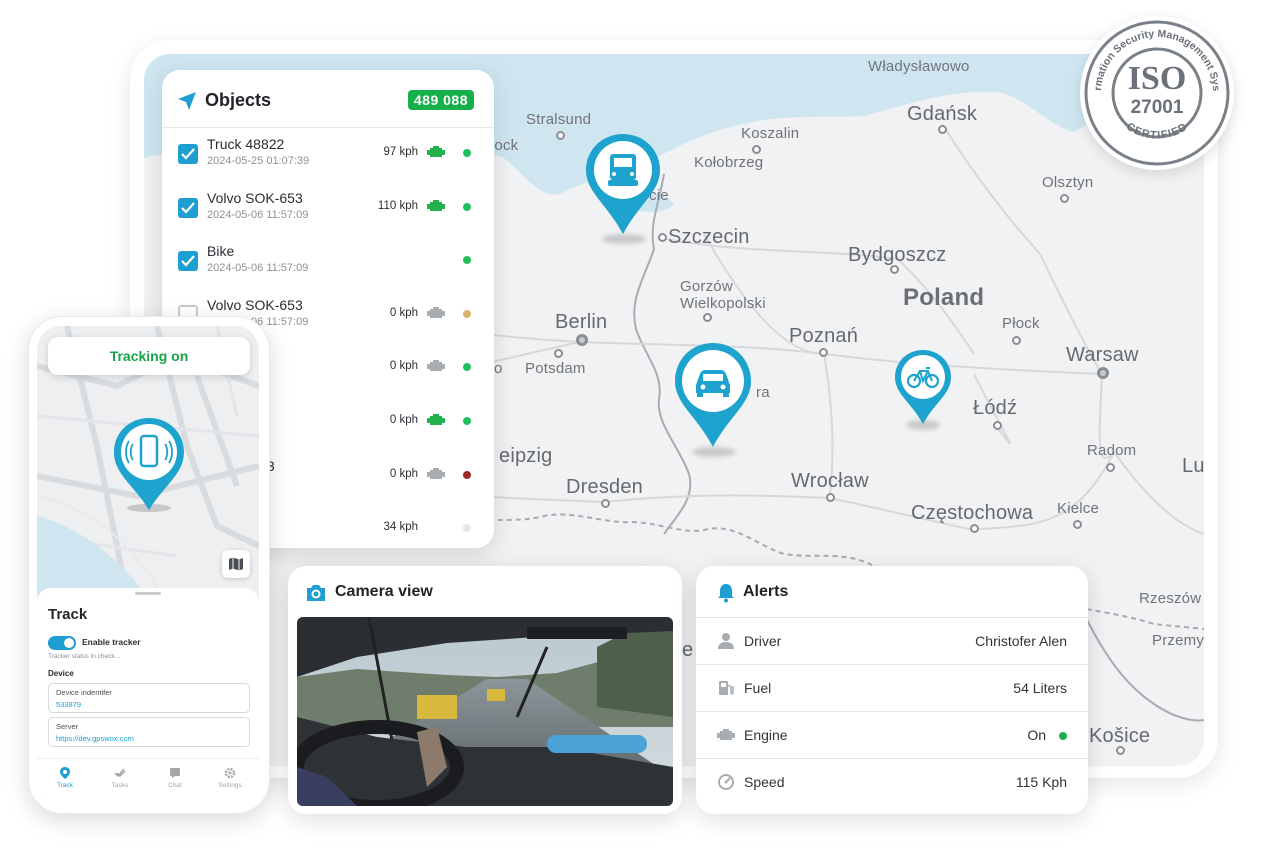 This screenshot has width=1280, height=860. I want to click on object-row: Volvo SOK-653 2024-05-06 11:57:09 110 kph, so click(328, 209).